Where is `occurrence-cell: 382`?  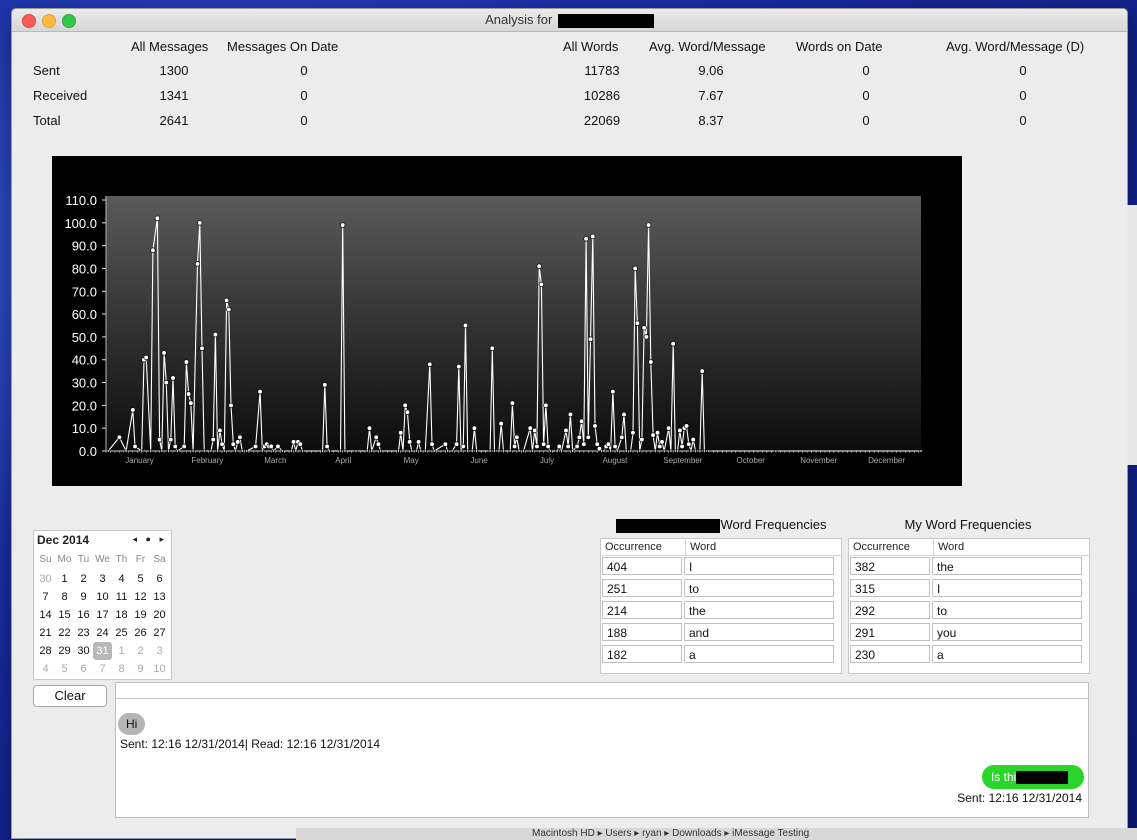
occurrence-cell: 382 is located at coordinates (890, 566).